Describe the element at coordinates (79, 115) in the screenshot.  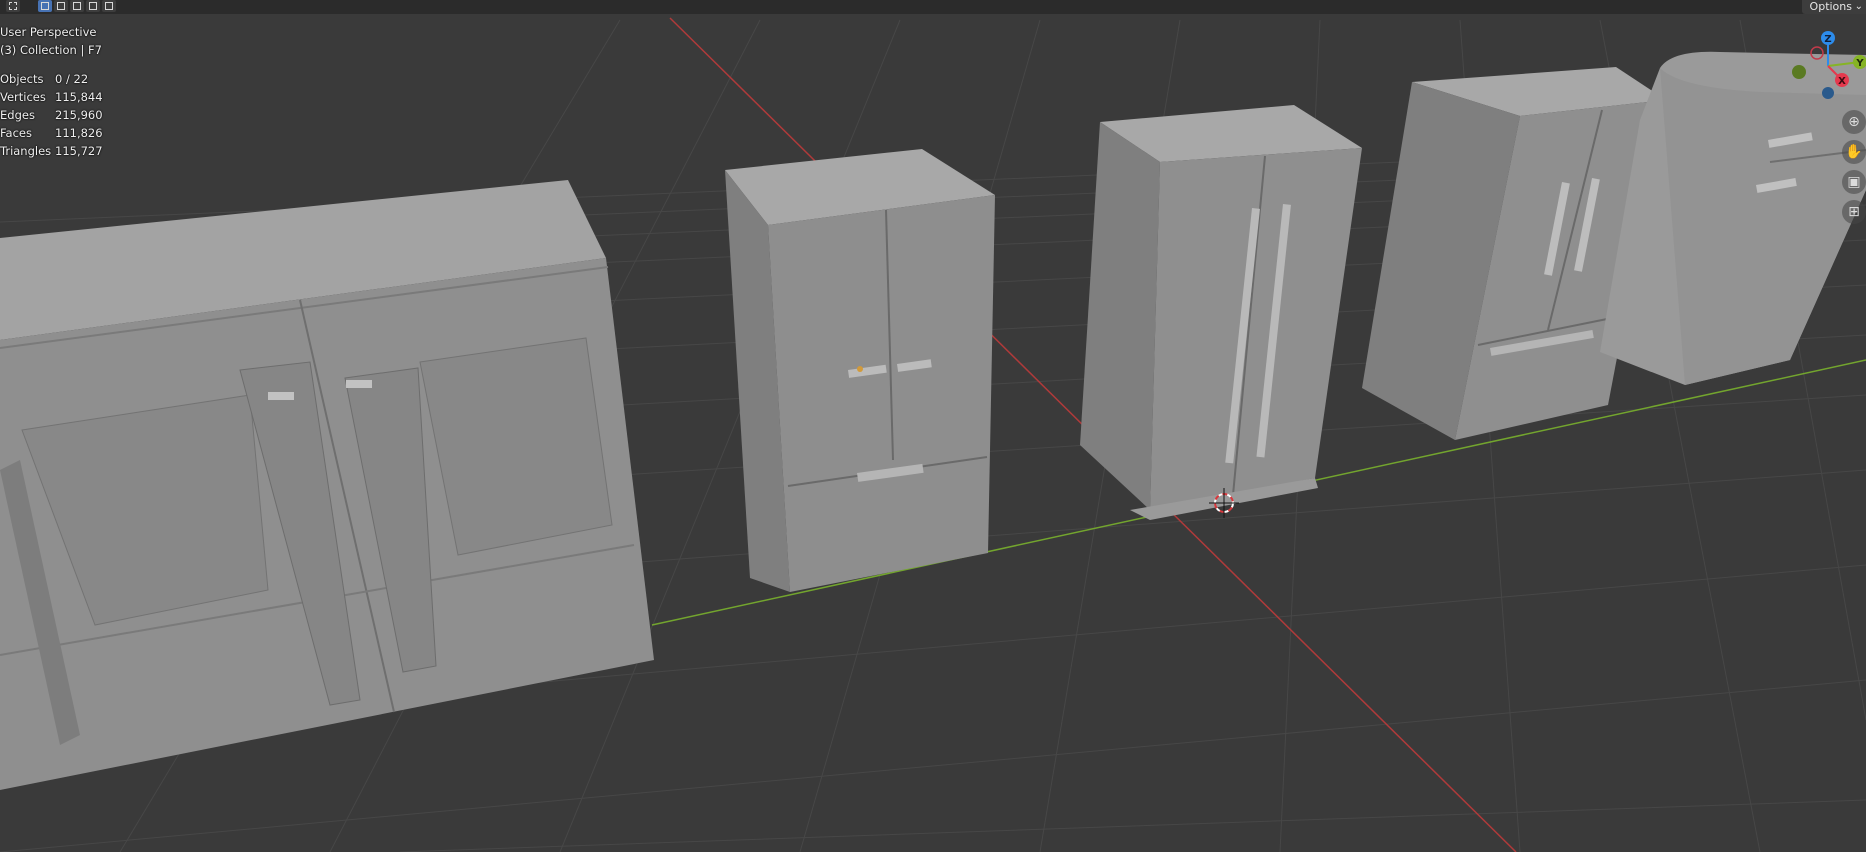
I see `stat-value: 215,960` at that location.